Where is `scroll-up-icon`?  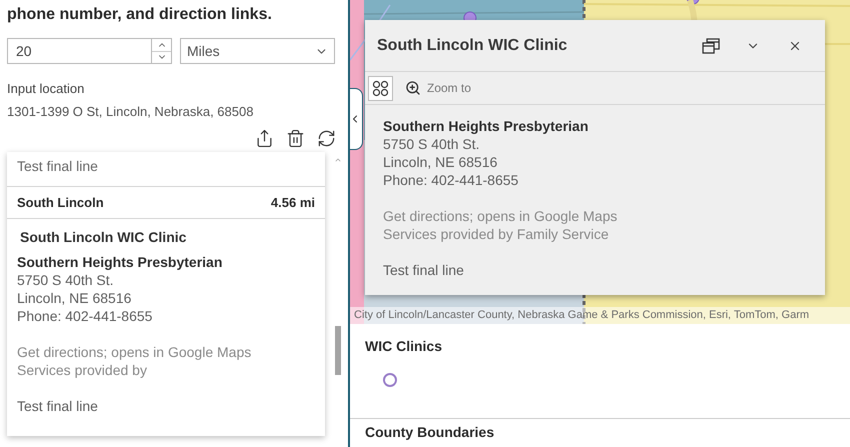
scroll-up-icon is located at coordinates (338, 160).